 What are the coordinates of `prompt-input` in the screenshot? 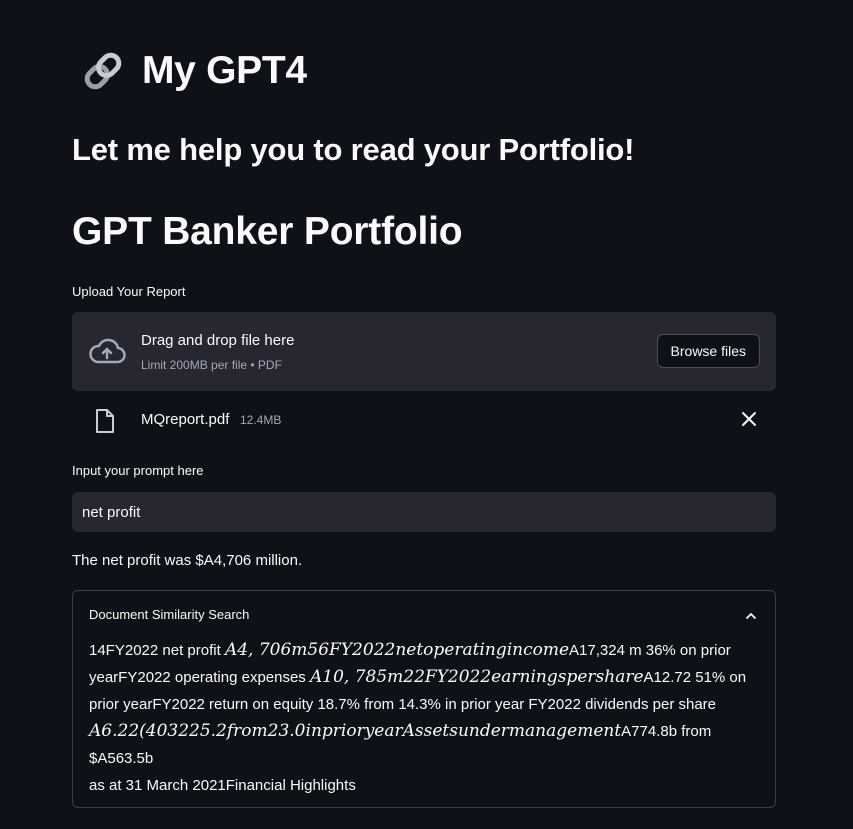 It's located at (424, 512).